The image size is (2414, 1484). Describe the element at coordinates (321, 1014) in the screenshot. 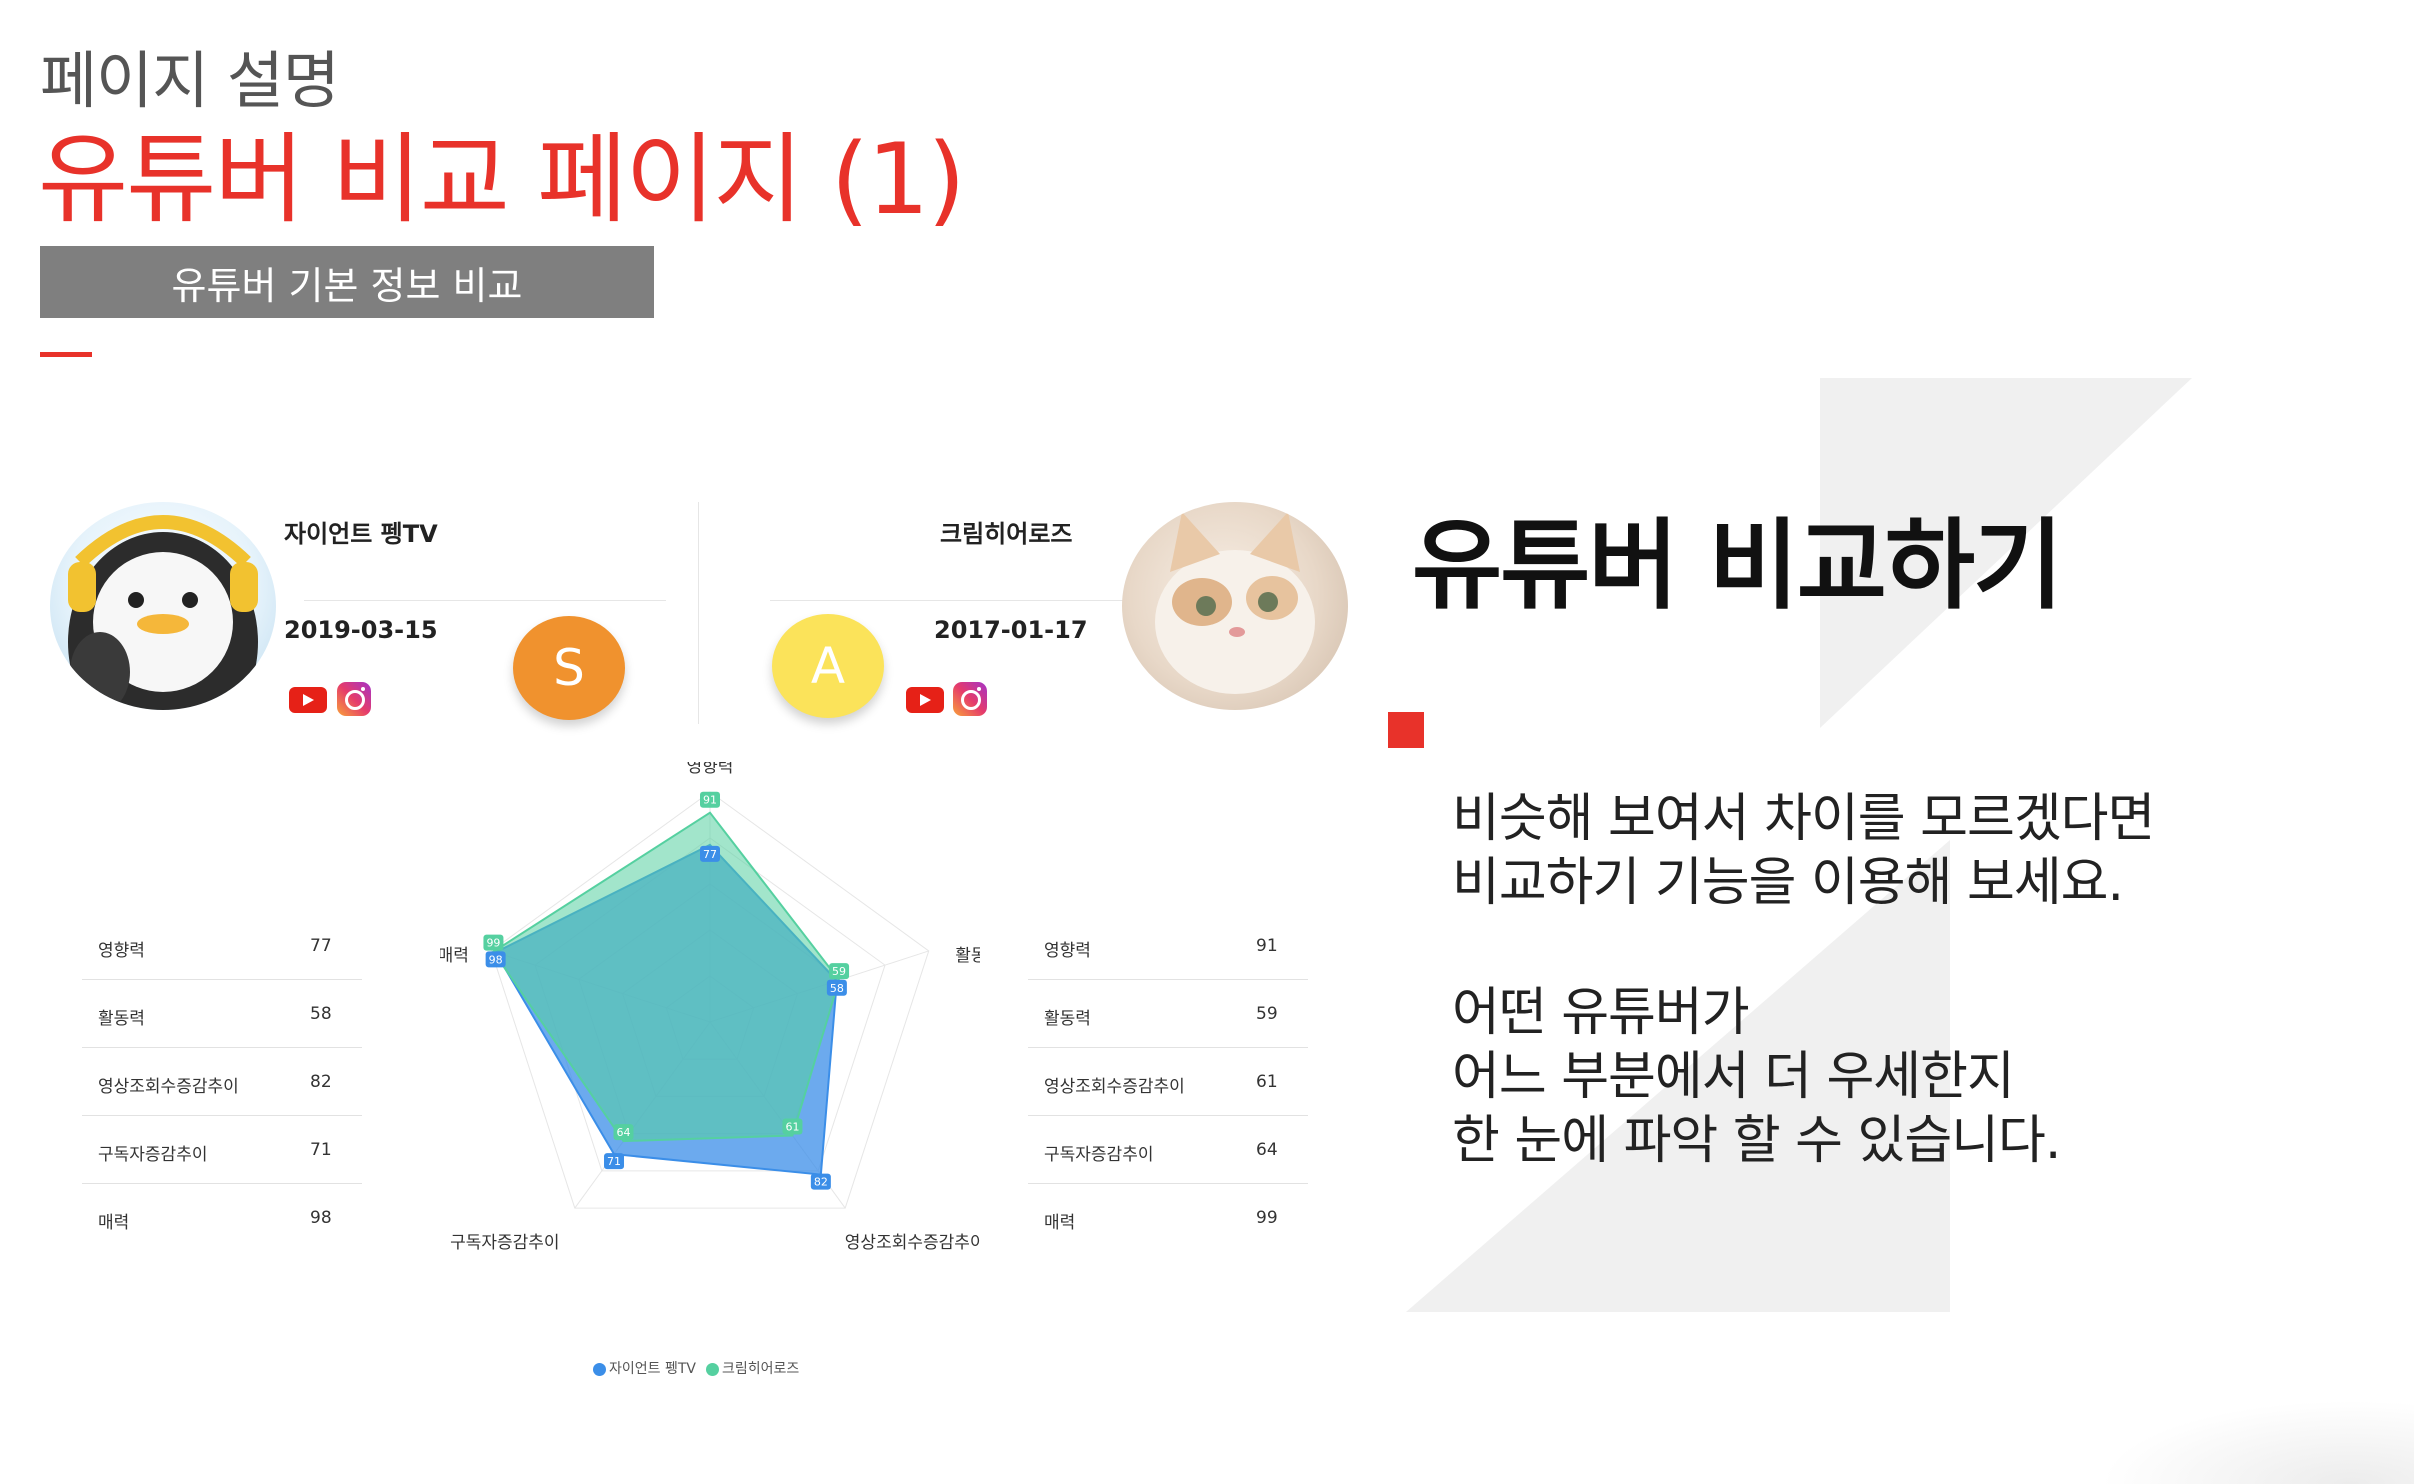

I see `stat-value: 58` at that location.